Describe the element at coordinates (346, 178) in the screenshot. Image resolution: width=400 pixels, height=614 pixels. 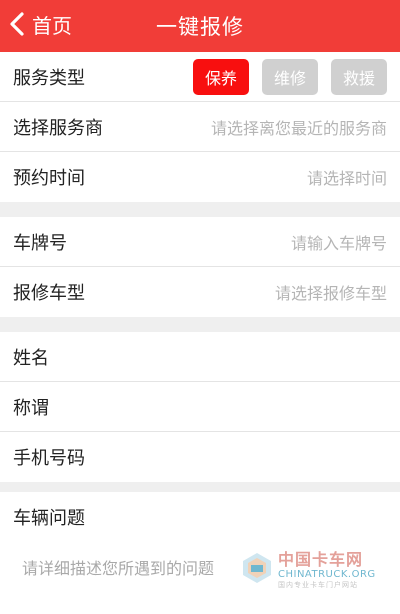
I see `appointment-time-placeholder: 请选择时间` at that location.